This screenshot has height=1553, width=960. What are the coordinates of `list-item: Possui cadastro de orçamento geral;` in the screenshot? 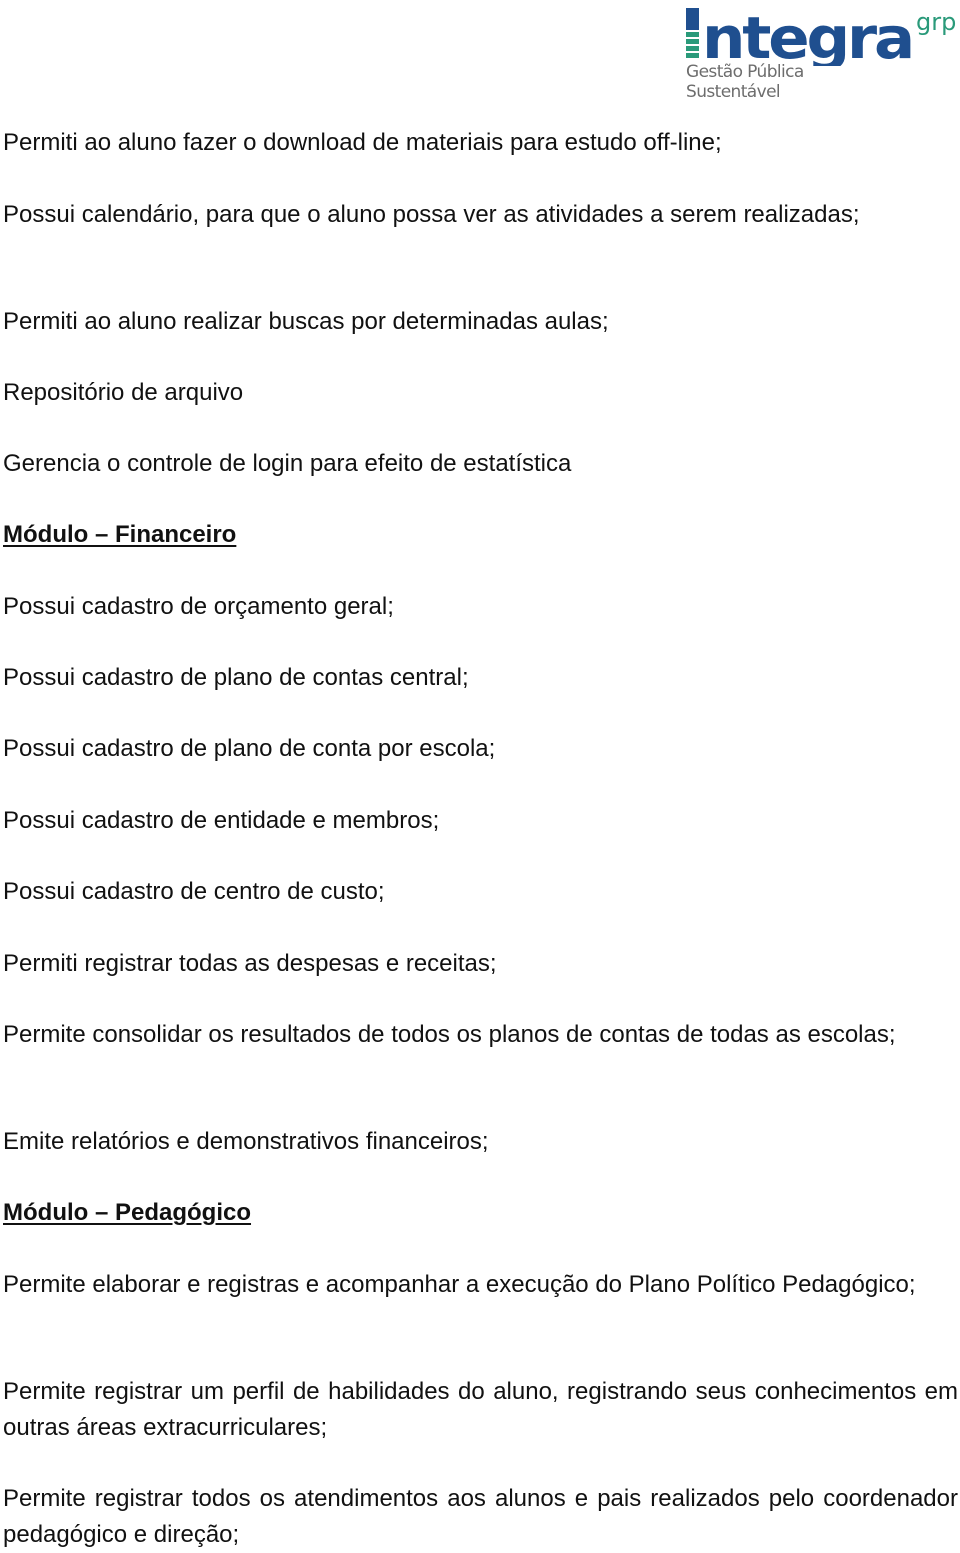 It's located at (198, 606).